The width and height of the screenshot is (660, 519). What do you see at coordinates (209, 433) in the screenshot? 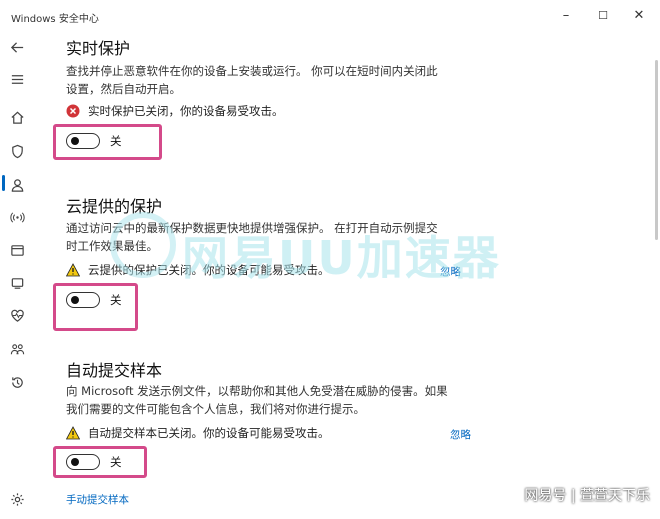
I see `sample-status-text: 自动提交样本已关闭。你的设备可能易受攻击。` at bounding box center [209, 433].